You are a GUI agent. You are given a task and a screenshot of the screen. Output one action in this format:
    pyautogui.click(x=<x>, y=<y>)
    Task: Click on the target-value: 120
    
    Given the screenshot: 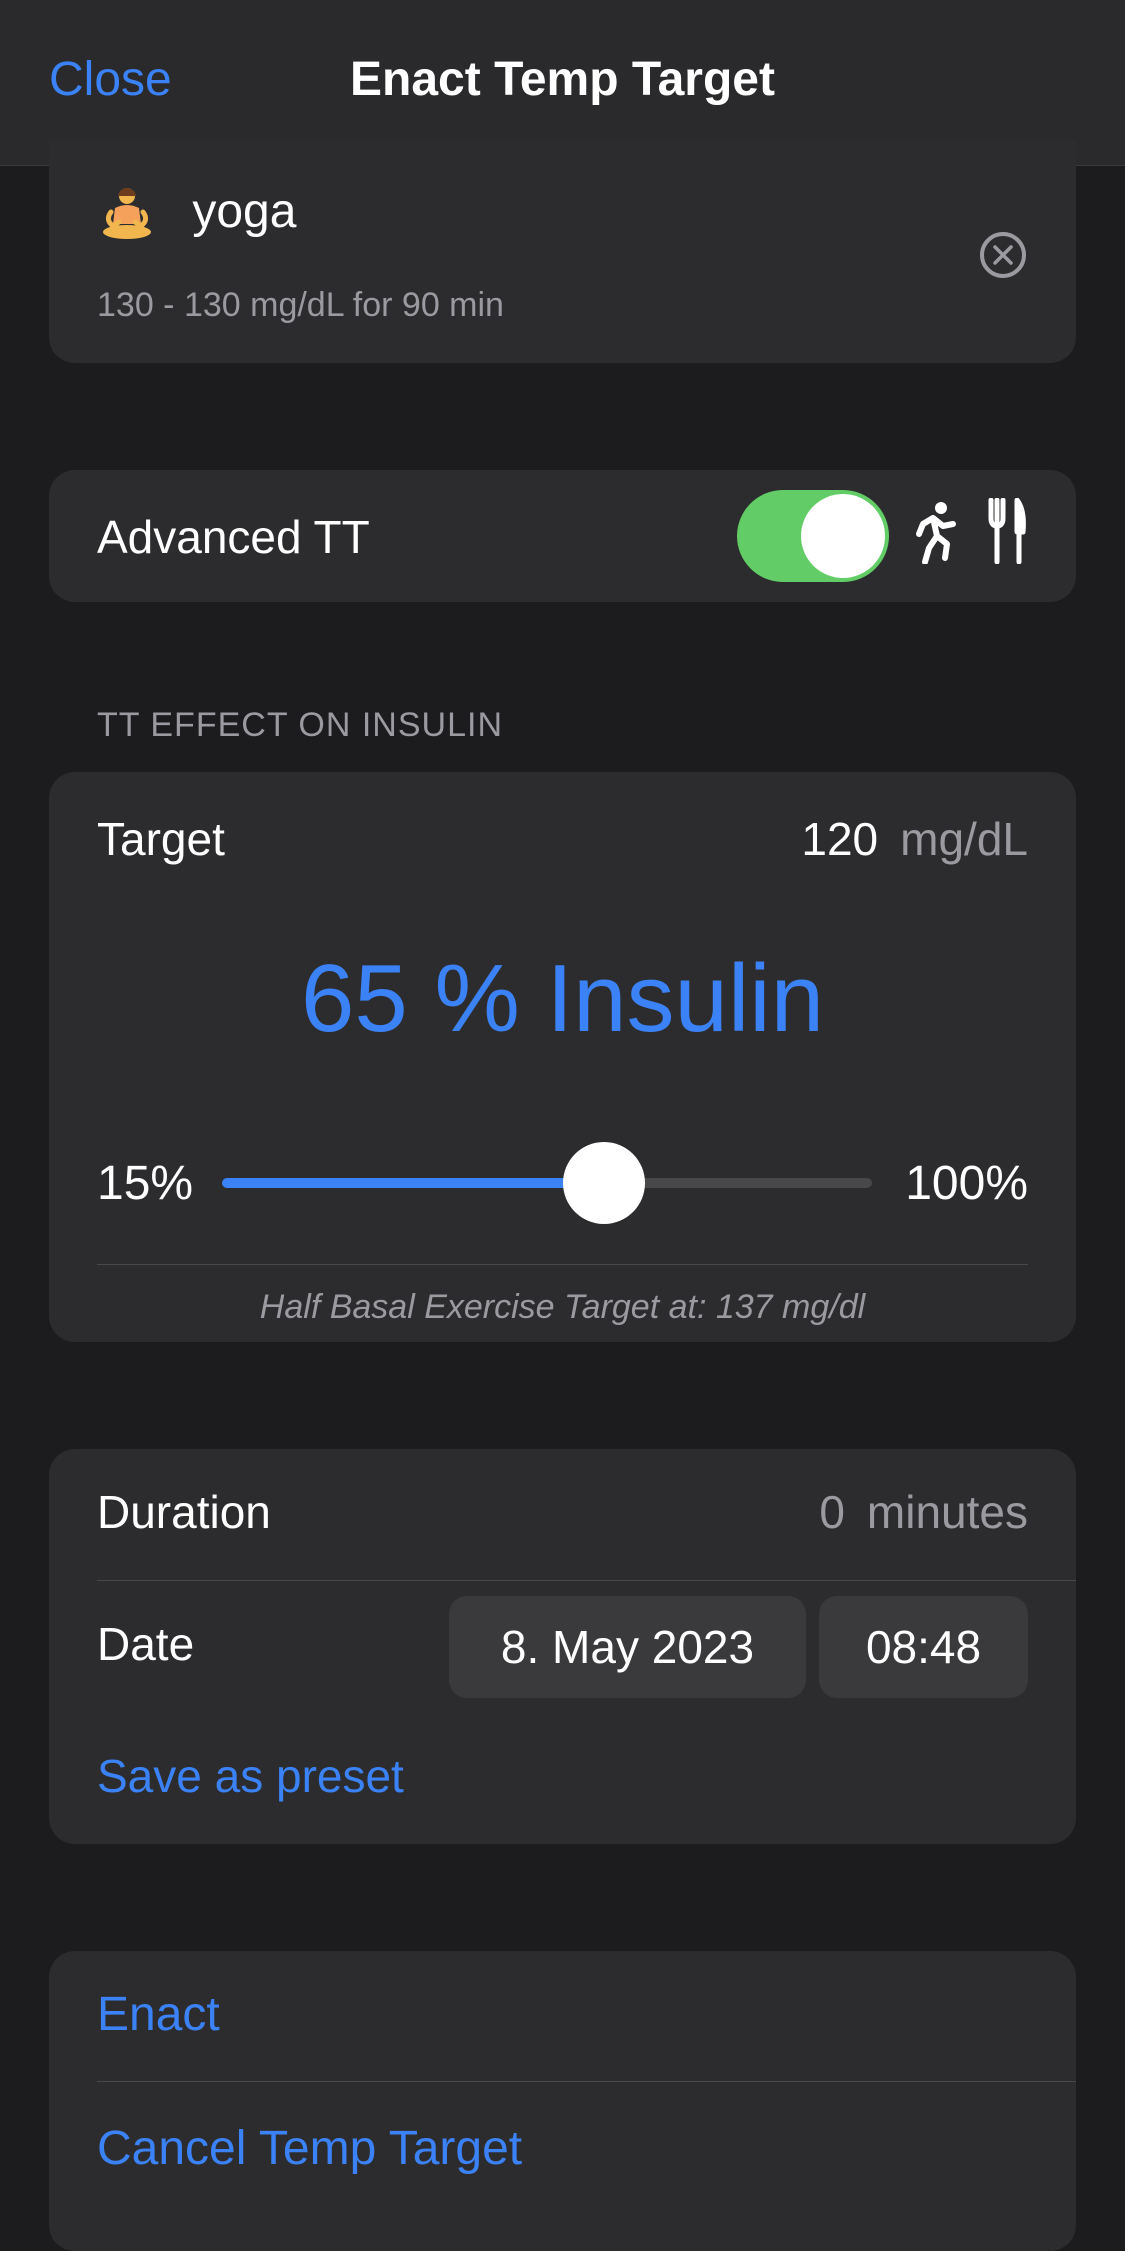 What is the action you would take?
    pyautogui.click(x=839, y=839)
    